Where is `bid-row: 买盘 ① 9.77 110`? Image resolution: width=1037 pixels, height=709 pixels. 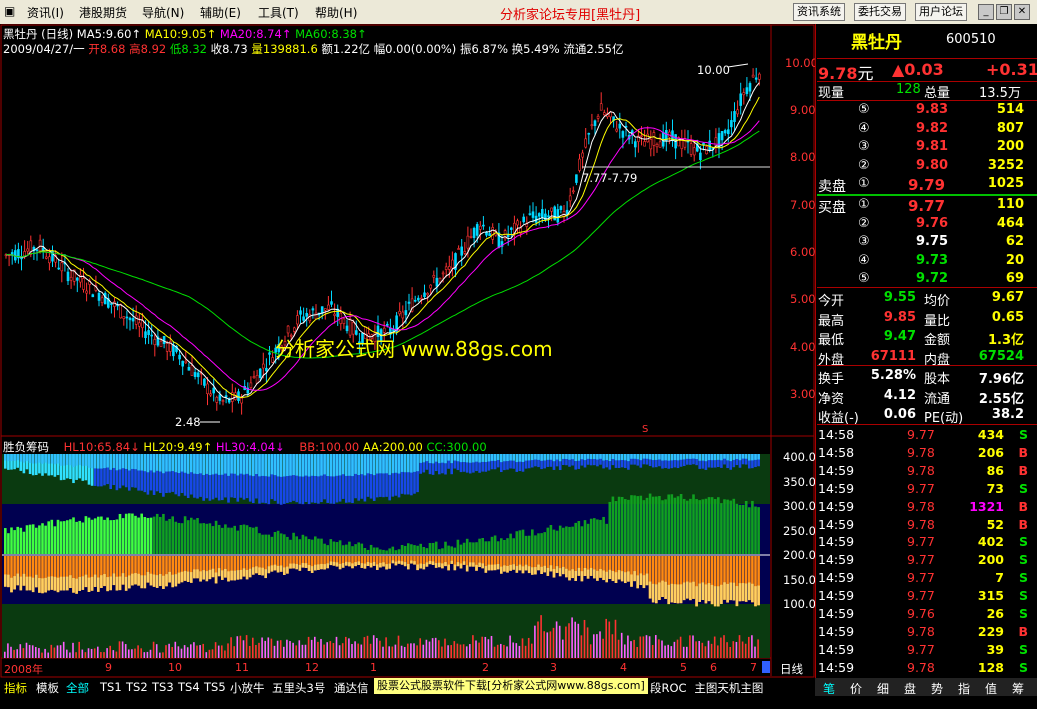 bid-row: 买盘 ① 9.77 110 is located at coordinates (926, 206).